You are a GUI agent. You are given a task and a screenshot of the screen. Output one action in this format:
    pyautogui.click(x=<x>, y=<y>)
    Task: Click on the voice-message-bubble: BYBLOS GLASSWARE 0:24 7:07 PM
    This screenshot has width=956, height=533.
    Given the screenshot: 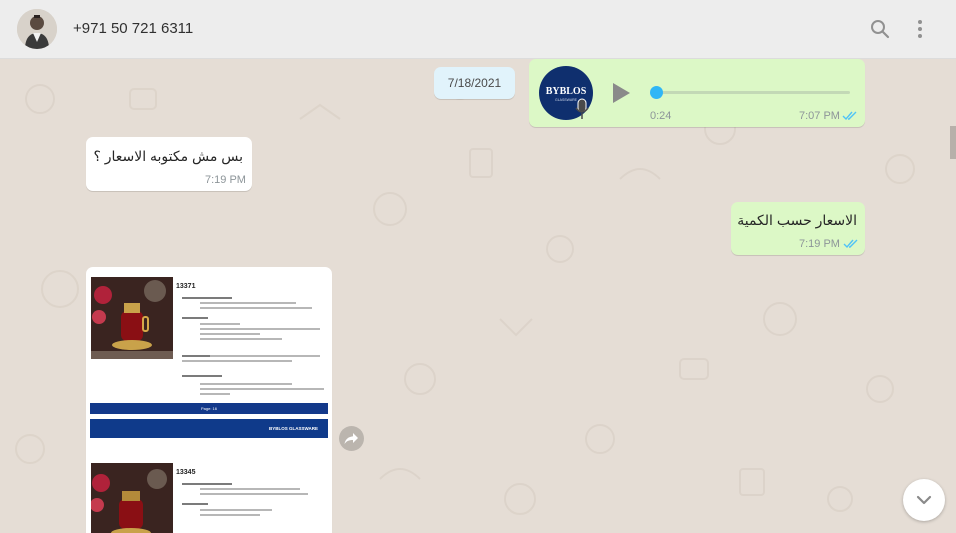 What is the action you would take?
    pyautogui.click(x=697, y=93)
    